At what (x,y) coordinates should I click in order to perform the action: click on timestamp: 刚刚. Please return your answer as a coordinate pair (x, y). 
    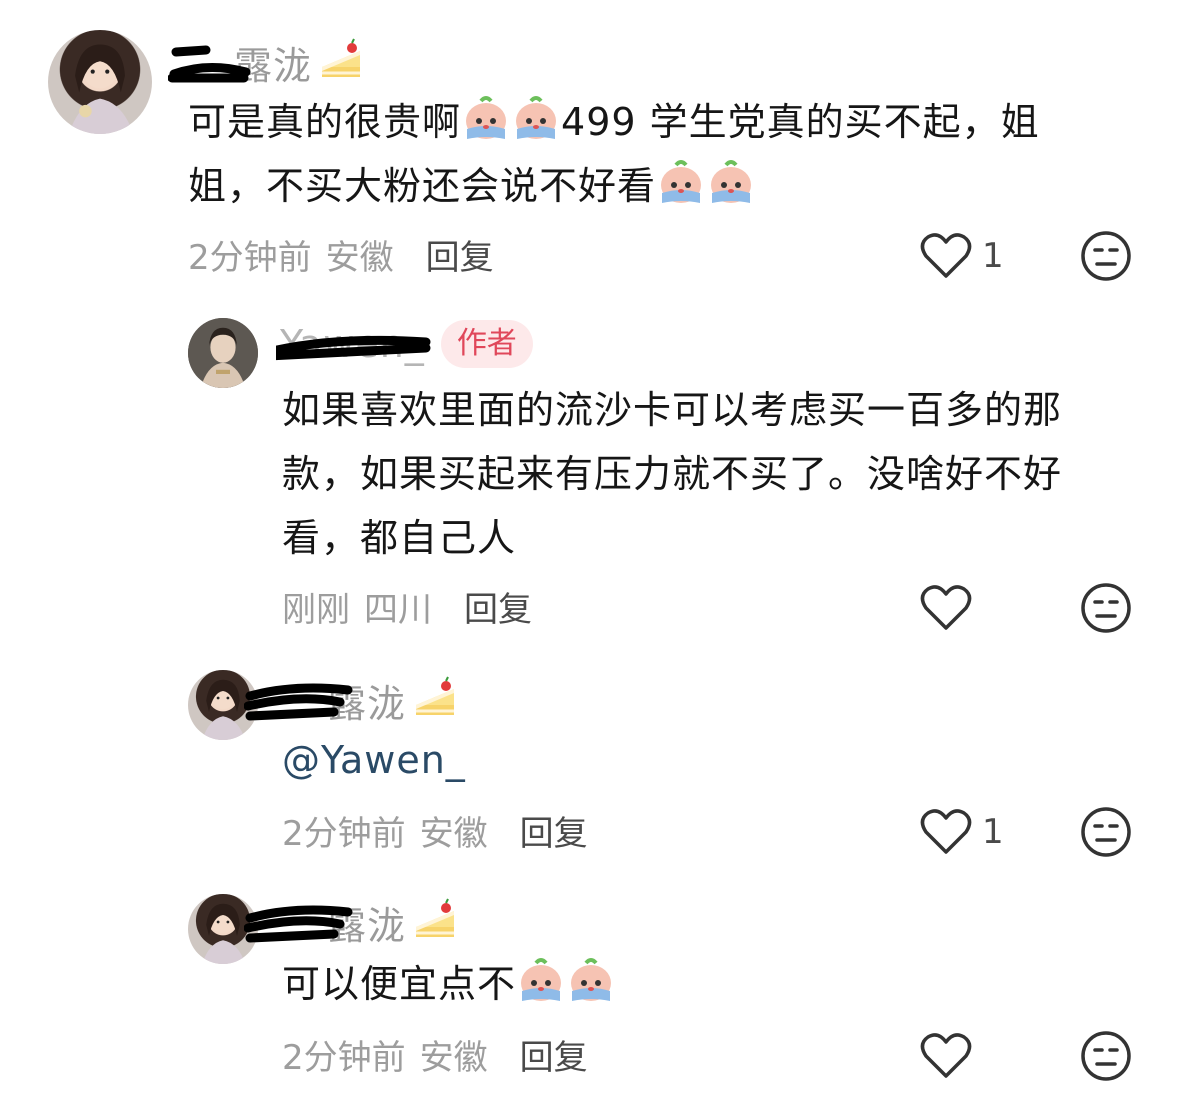
    Looking at the image, I should click on (316, 609).